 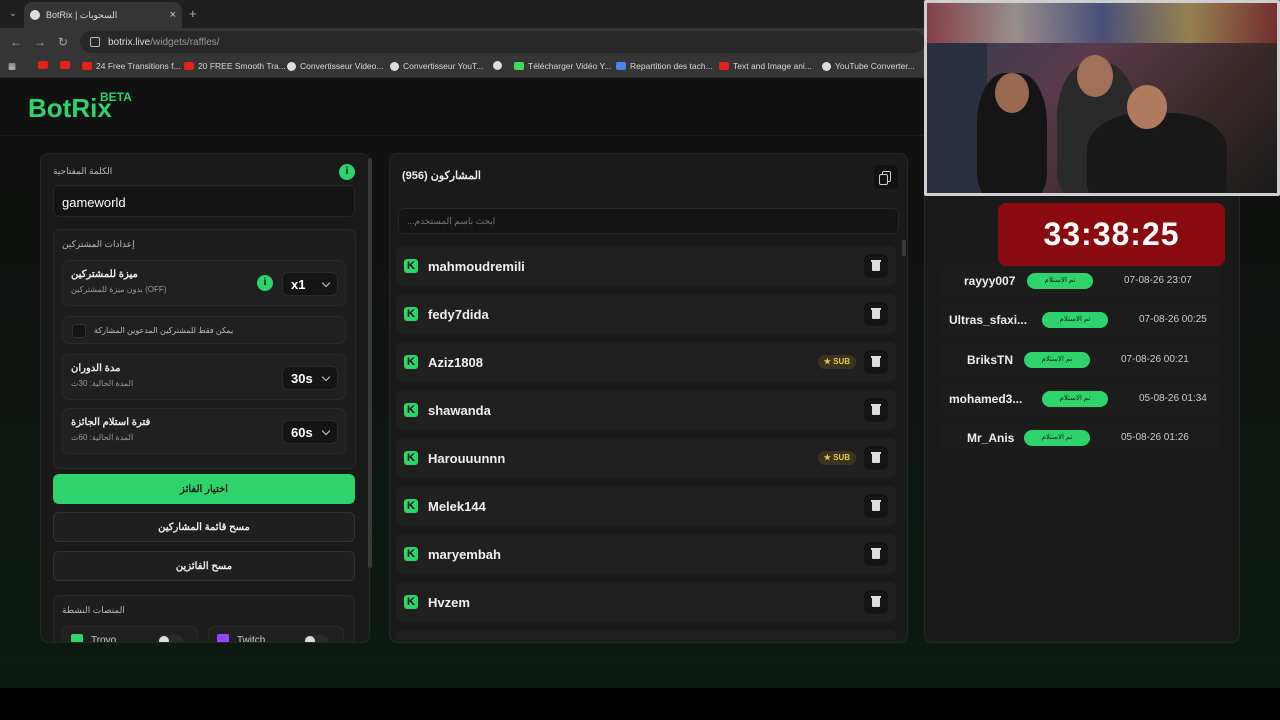 What do you see at coordinates (827, 361) in the screenshot?
I see `star-icon: ★` at bounding box center [827, 361].